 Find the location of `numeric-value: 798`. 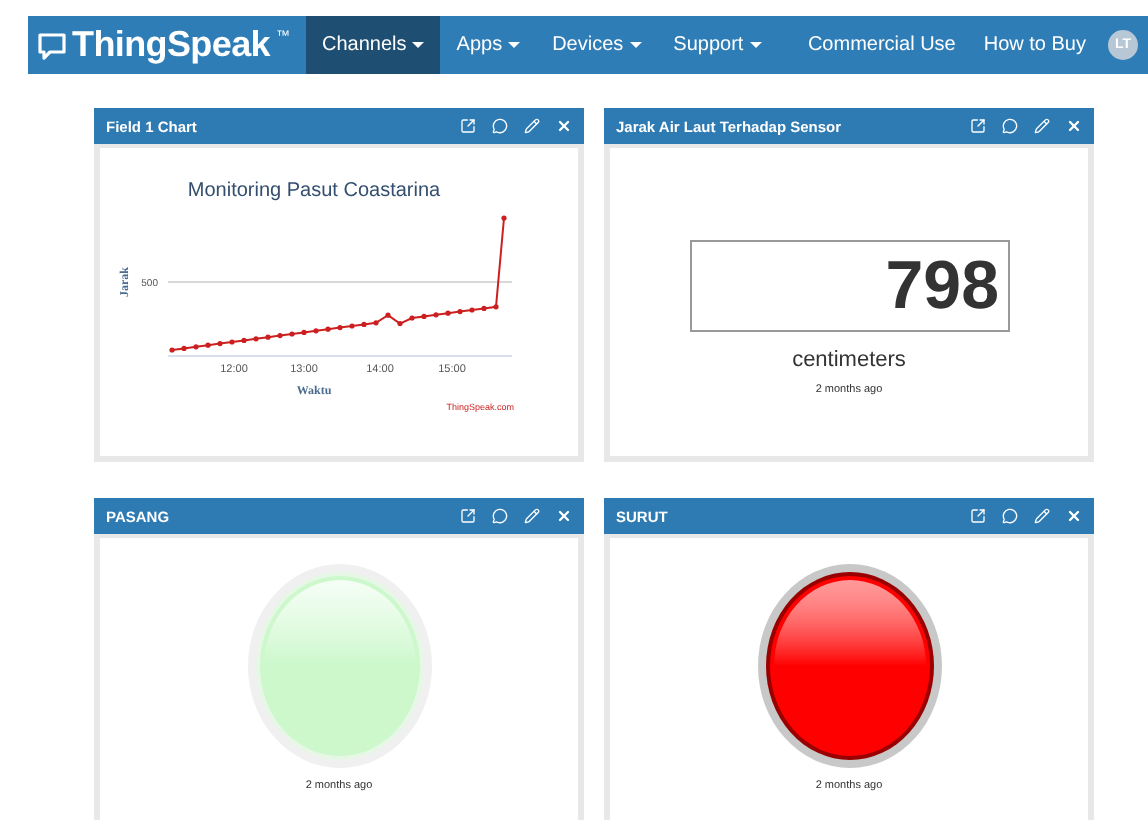

numeric-value: 798 is located at coordinates (942, 286).